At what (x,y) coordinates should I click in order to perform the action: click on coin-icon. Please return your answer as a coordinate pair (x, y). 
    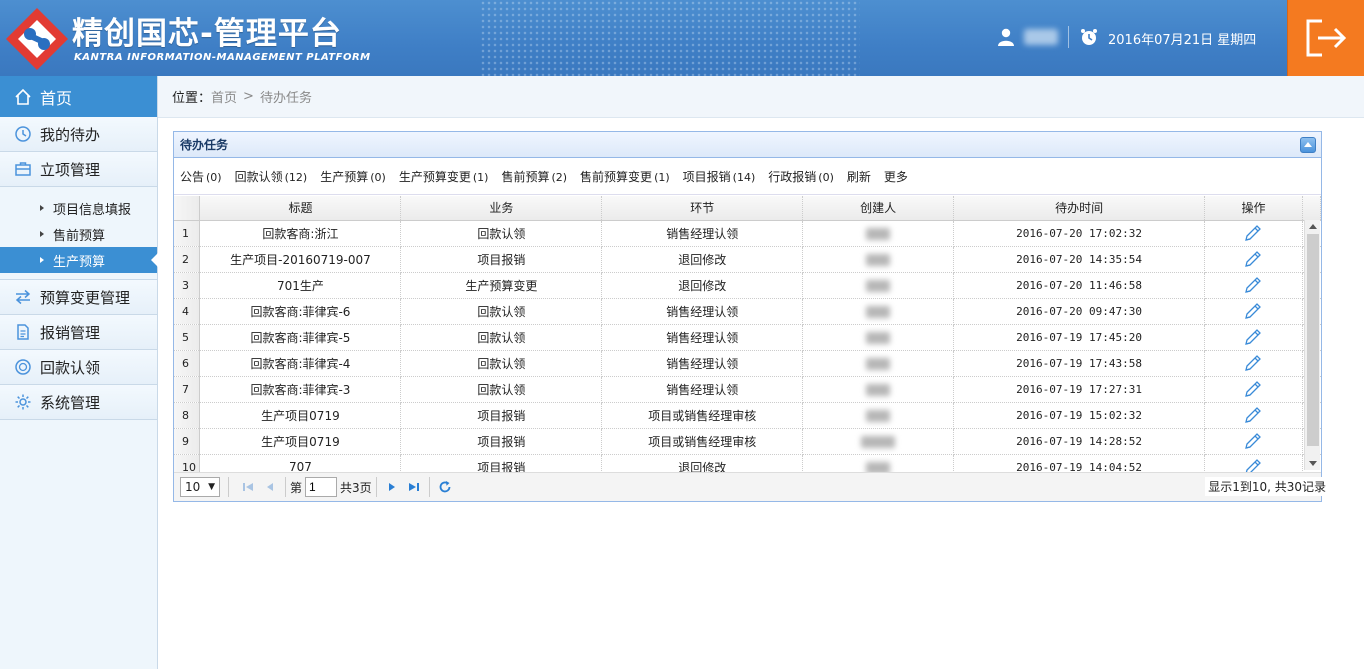
    Looking at the image, I should click on (23, 367).